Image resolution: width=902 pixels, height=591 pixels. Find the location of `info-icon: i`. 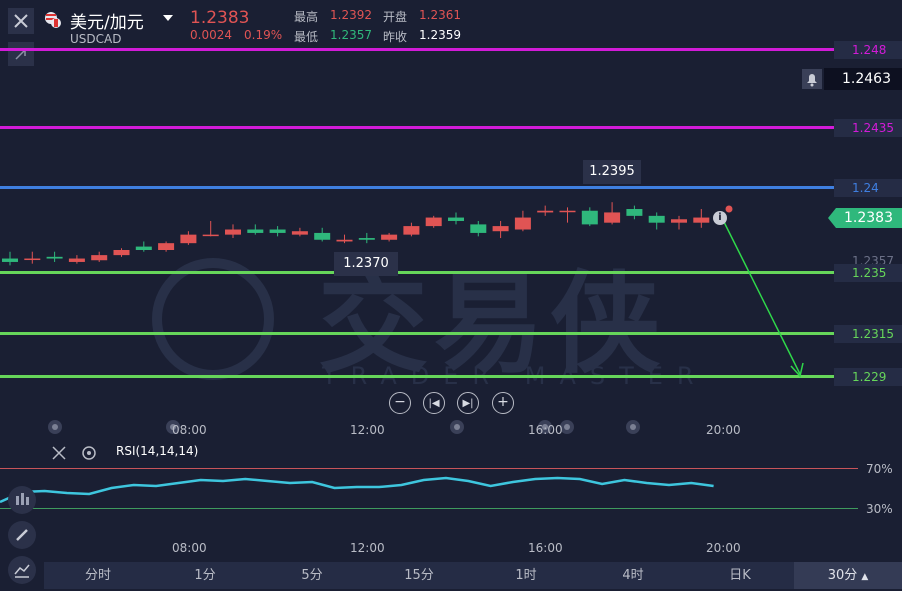

info-icon: i is located at coordinates (720, 218).